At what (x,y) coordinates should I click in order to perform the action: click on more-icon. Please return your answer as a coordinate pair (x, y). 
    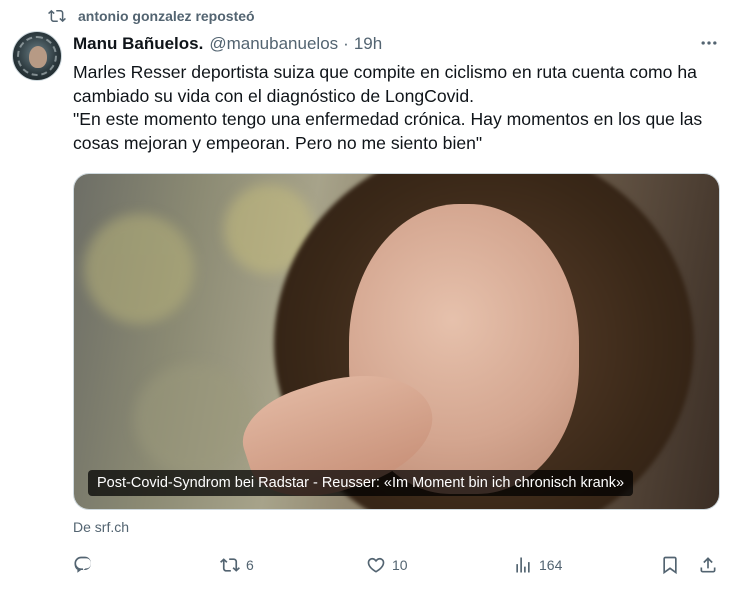
    Looking at the image, I should click on (709, 43).